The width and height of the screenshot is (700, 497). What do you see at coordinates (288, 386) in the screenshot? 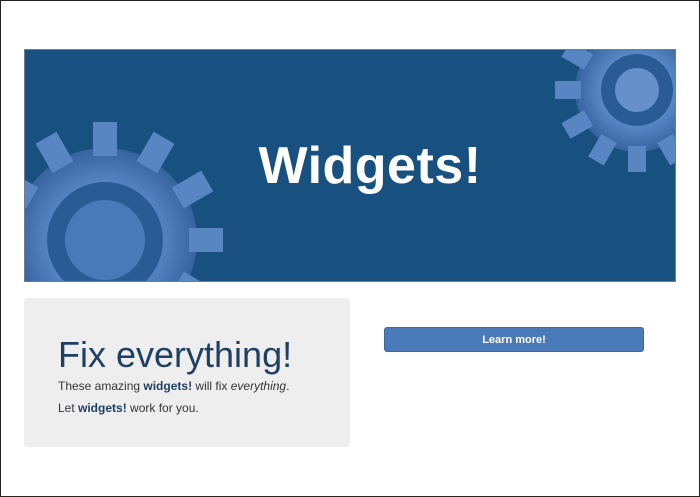
I see `text-segment: .` at bounding box center [288, 386].